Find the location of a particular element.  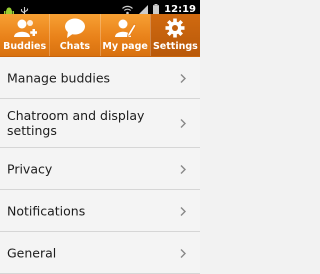

my-page-icon is located at coordinates (125, 30).